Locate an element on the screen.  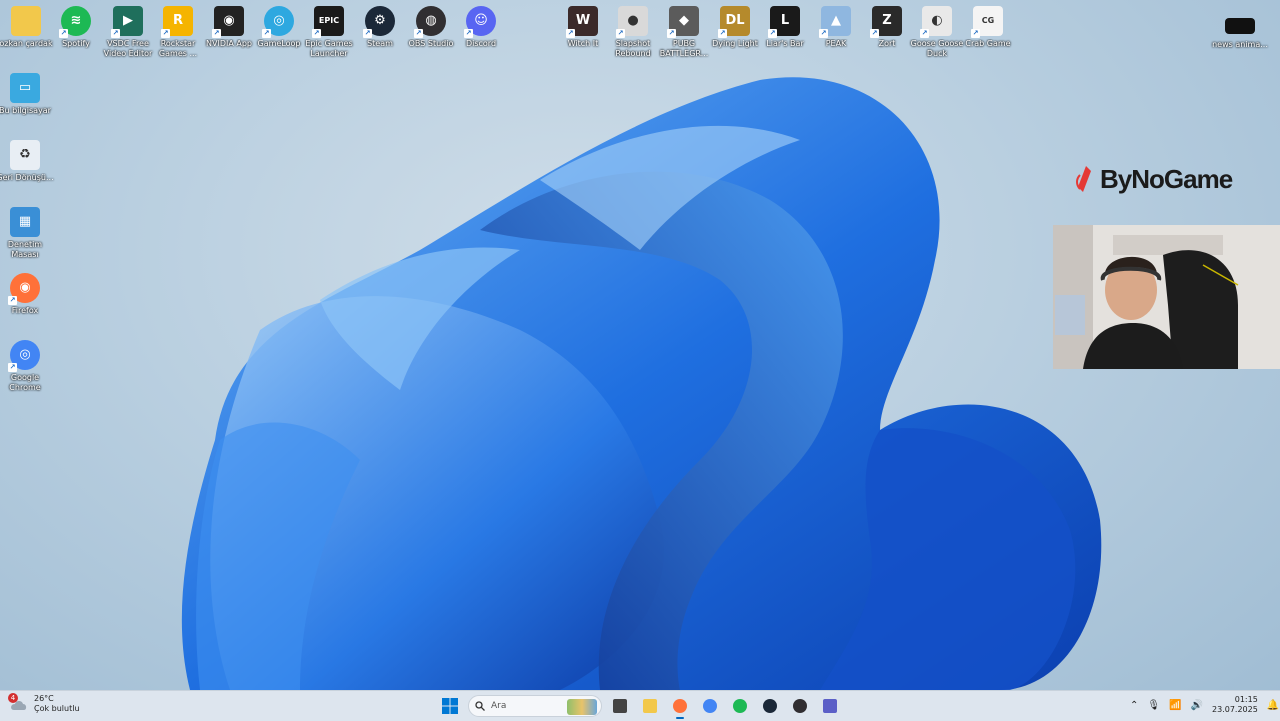
spotify-icon: ≋ ↗ is located at coordinates (75, 22).